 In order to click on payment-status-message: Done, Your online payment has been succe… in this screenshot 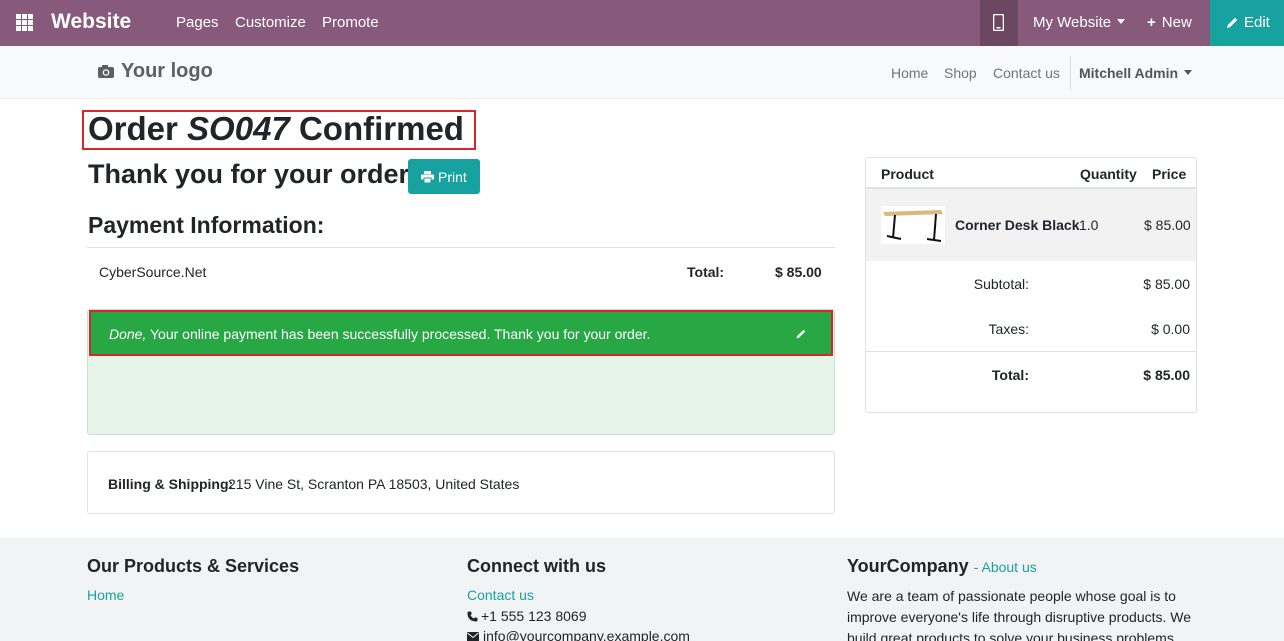, I will do `click(379, 334)`.